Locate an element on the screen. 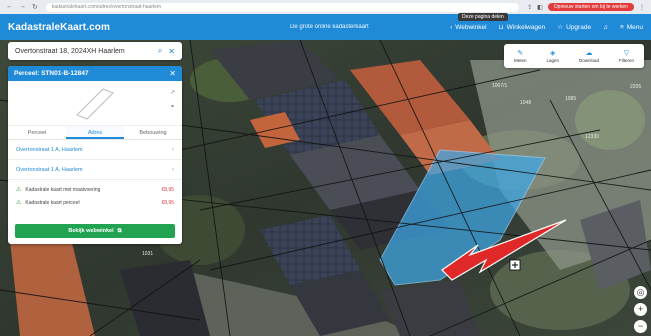  update-button: Opnieuw starten om bij te werken is located at coordinates (590, 7).